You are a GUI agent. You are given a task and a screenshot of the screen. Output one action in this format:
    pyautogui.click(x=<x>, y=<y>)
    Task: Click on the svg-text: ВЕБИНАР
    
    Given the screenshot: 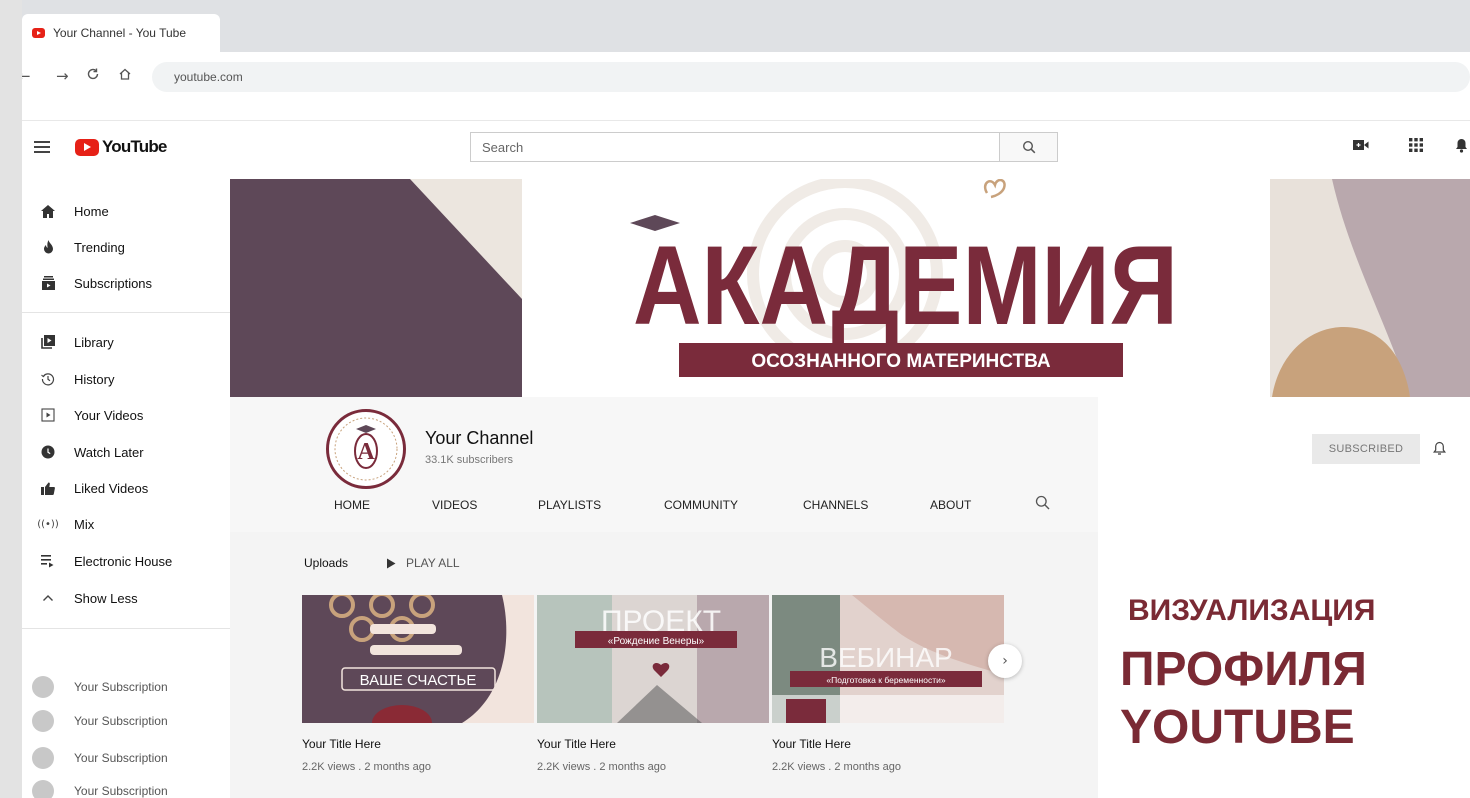 What is the action you would take?
    pyautogui.click(x=885, y=657)
    